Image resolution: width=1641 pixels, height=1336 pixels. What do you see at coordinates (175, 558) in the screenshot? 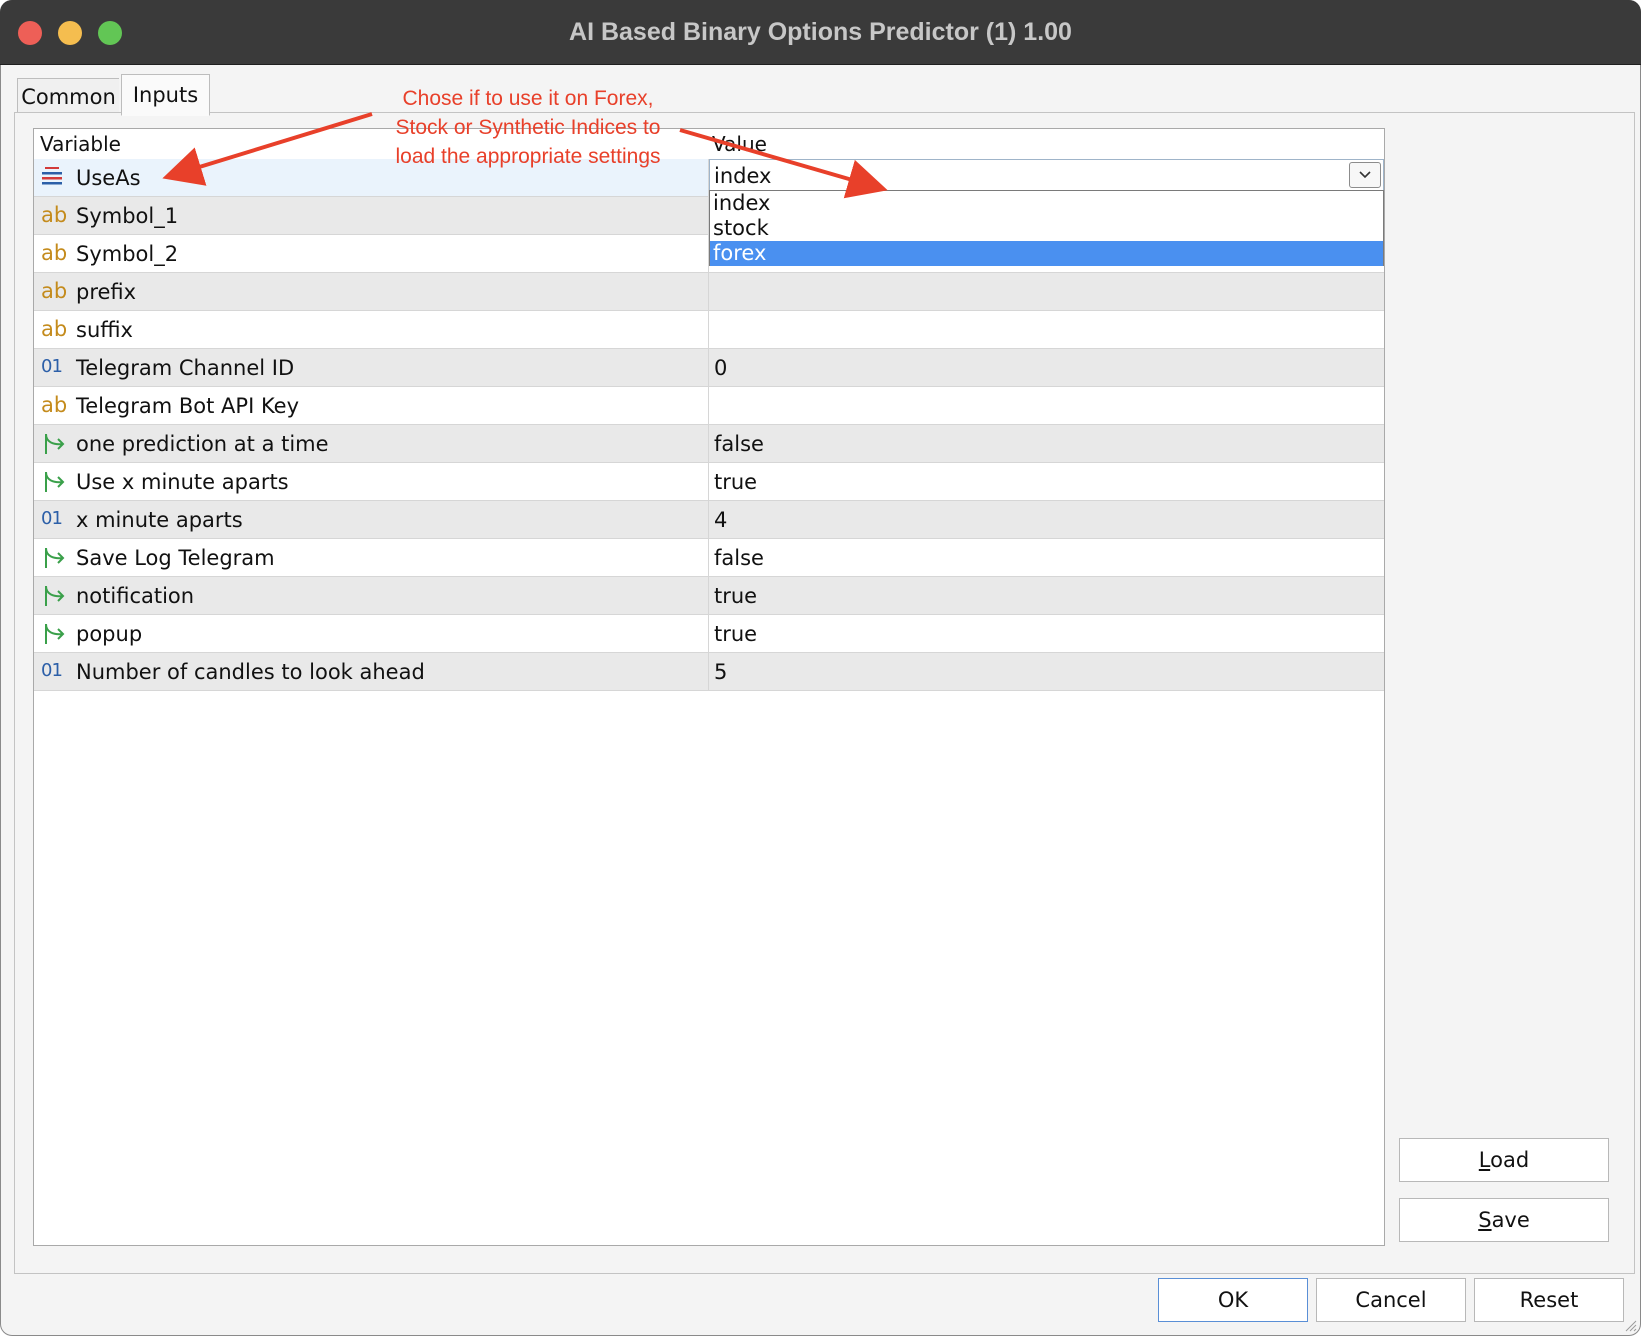
I see `variable-name: Save Log Telegram` at bounding box center [175, 558].